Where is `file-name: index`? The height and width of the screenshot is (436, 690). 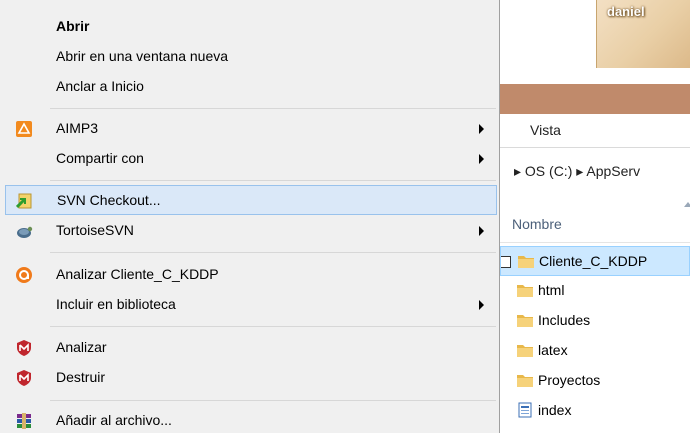
file-name: index is located at coordinates (555, 410).